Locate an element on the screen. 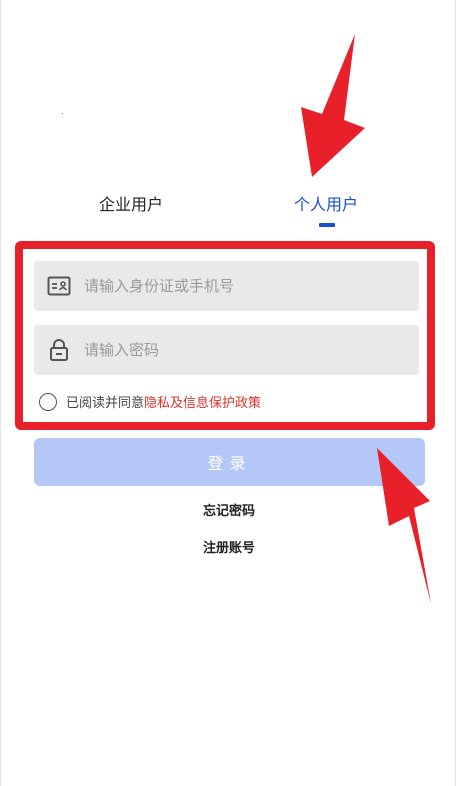  tab-enterprise-user: 企业用户 is located at coordinates (131, 205).